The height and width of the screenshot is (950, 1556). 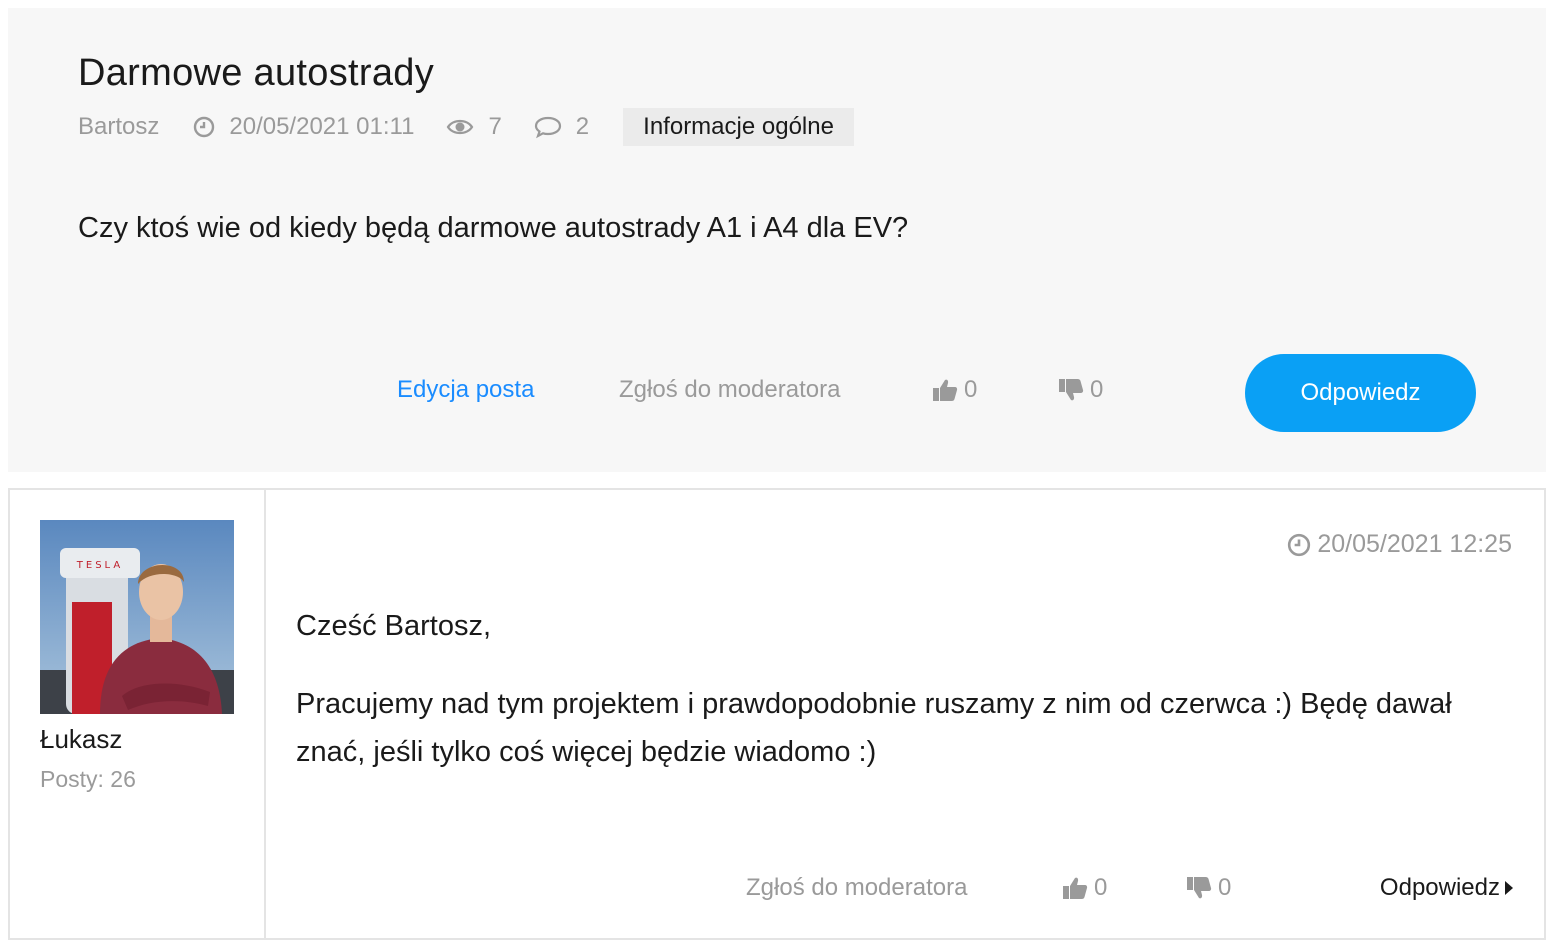 I want to click on edit-post-link: Edycja posta, so click(x=465, y=390).